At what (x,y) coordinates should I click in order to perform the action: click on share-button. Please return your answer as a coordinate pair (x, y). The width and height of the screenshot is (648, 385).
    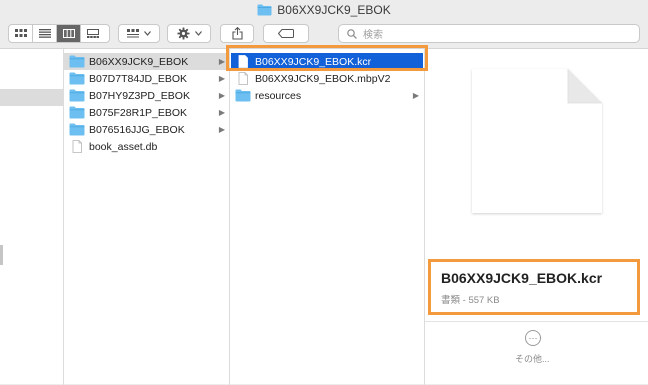
    Looking at the image, I should click on (237, 33).